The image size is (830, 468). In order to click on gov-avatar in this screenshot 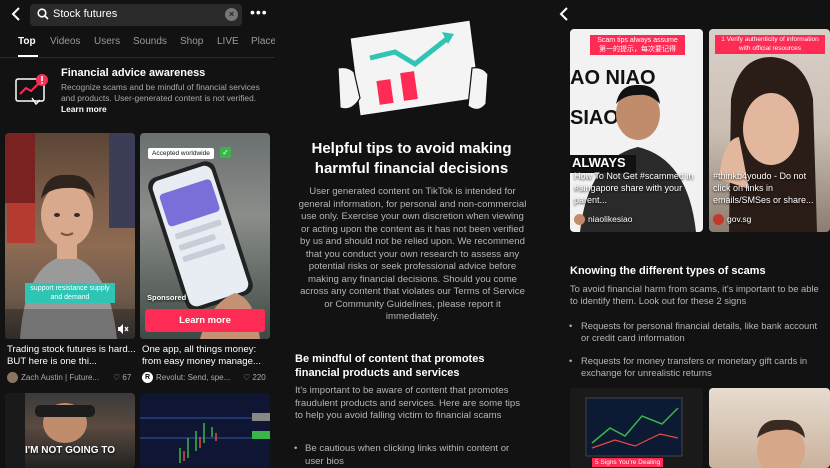, I will do `click(718, 219)`.